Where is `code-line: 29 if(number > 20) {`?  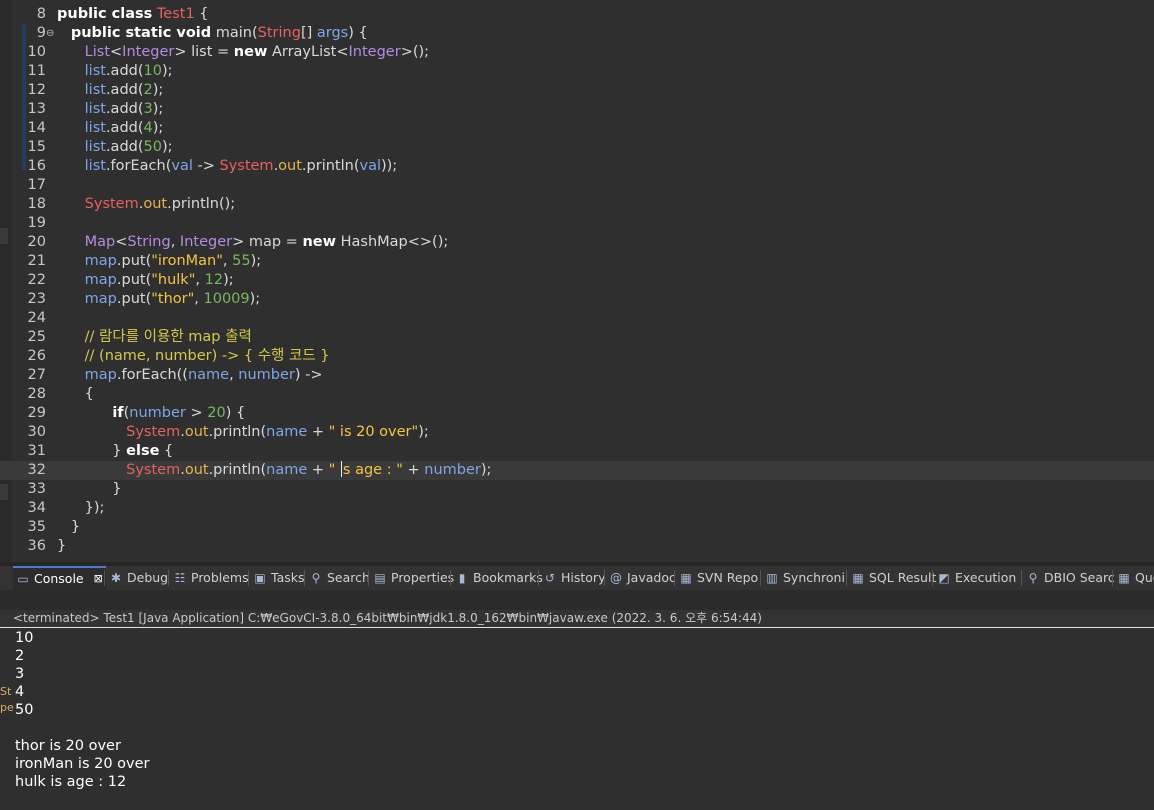 code-line: 29 if(number > 20) { is located at coordinates (577, 413).